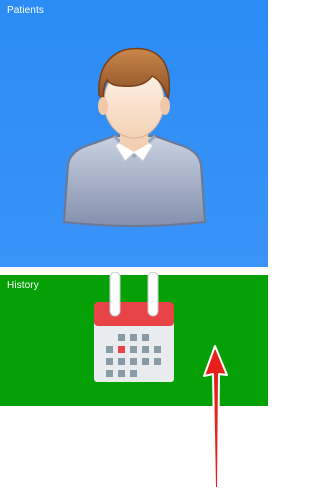 The height and width of the screenshot is (497, 320). I want to click on tile-label-history: History, so click(23, 285).